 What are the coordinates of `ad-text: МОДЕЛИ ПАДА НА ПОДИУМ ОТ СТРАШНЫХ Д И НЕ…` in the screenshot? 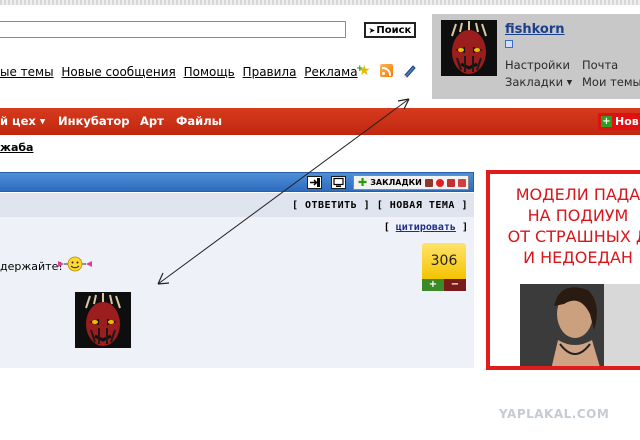 It's located at (573, 226).